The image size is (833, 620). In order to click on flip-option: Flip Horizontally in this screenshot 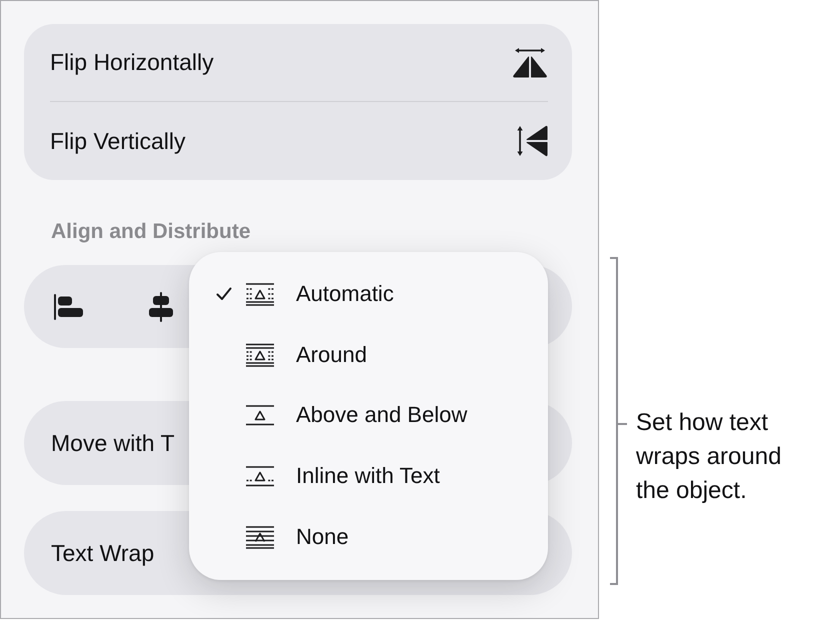, I will do `click(299, 62)`.